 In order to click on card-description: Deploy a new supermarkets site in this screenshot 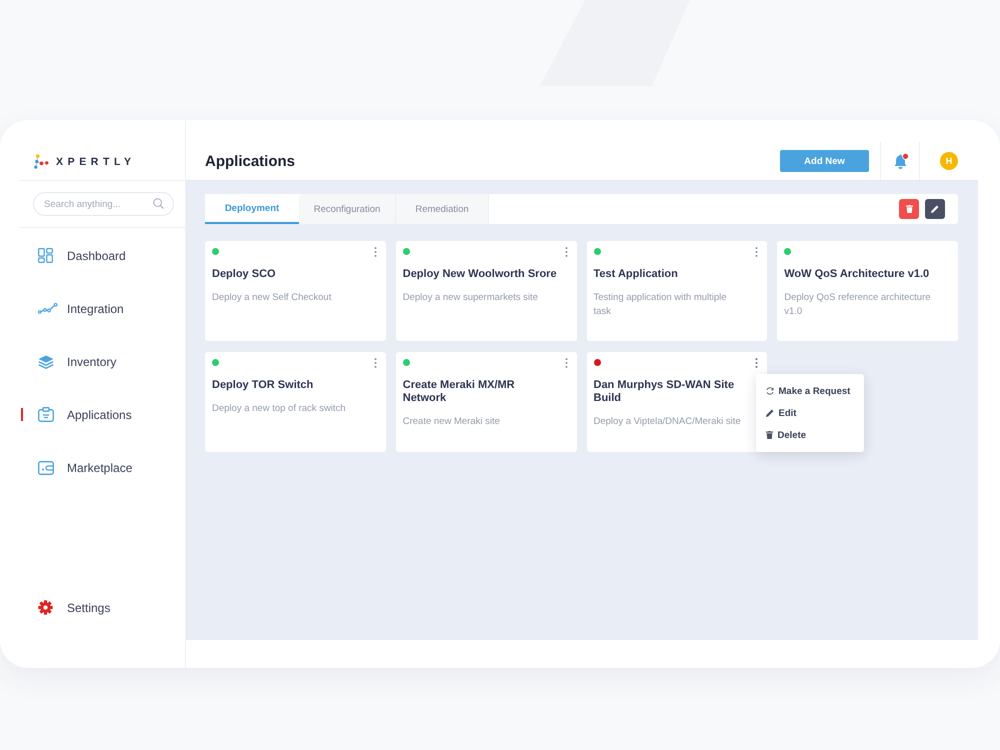, I will do `click(470, 298)`.